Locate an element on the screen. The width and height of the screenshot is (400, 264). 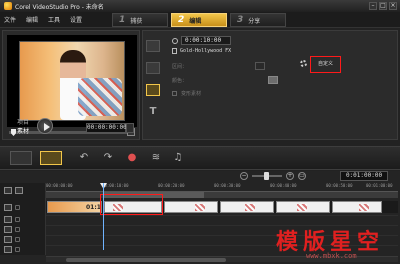
voice-track-header is located at coordinates (24, 239).